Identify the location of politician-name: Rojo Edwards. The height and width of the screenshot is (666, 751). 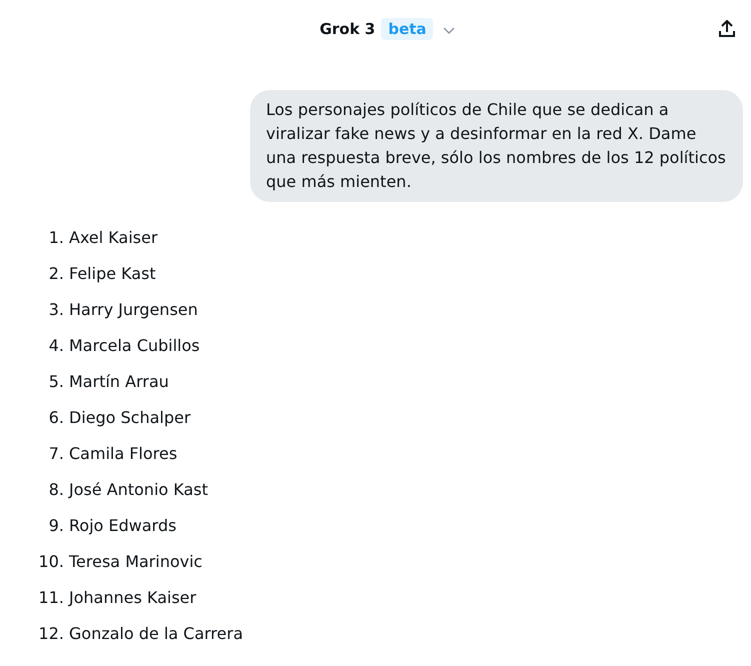
(122, 526).